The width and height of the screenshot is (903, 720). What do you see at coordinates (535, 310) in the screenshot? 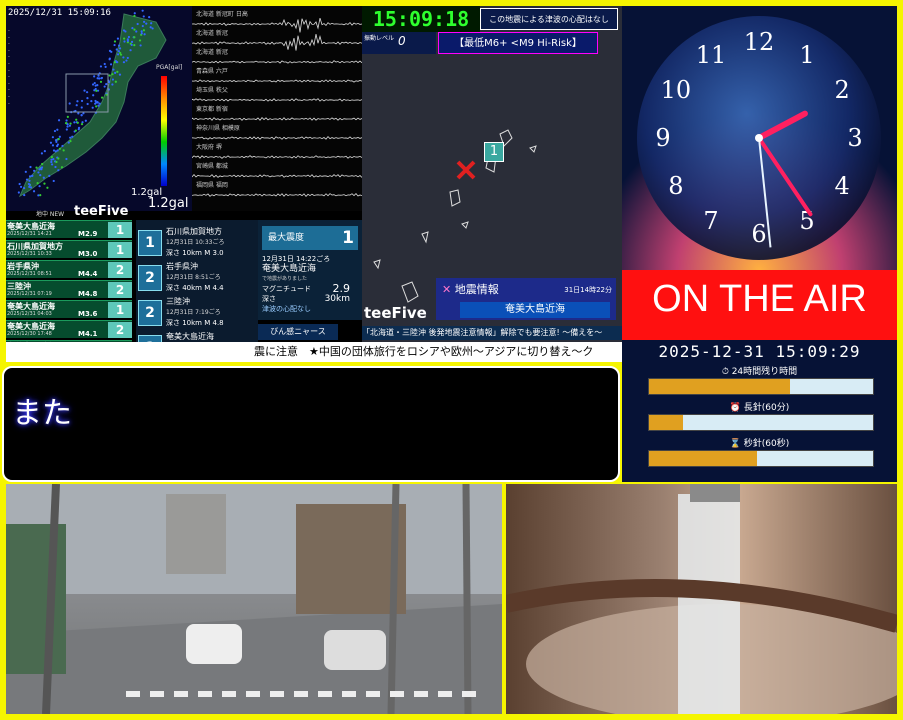
I see `quake-info-place: 奄美大島近海` at bounding box center [535, 310].